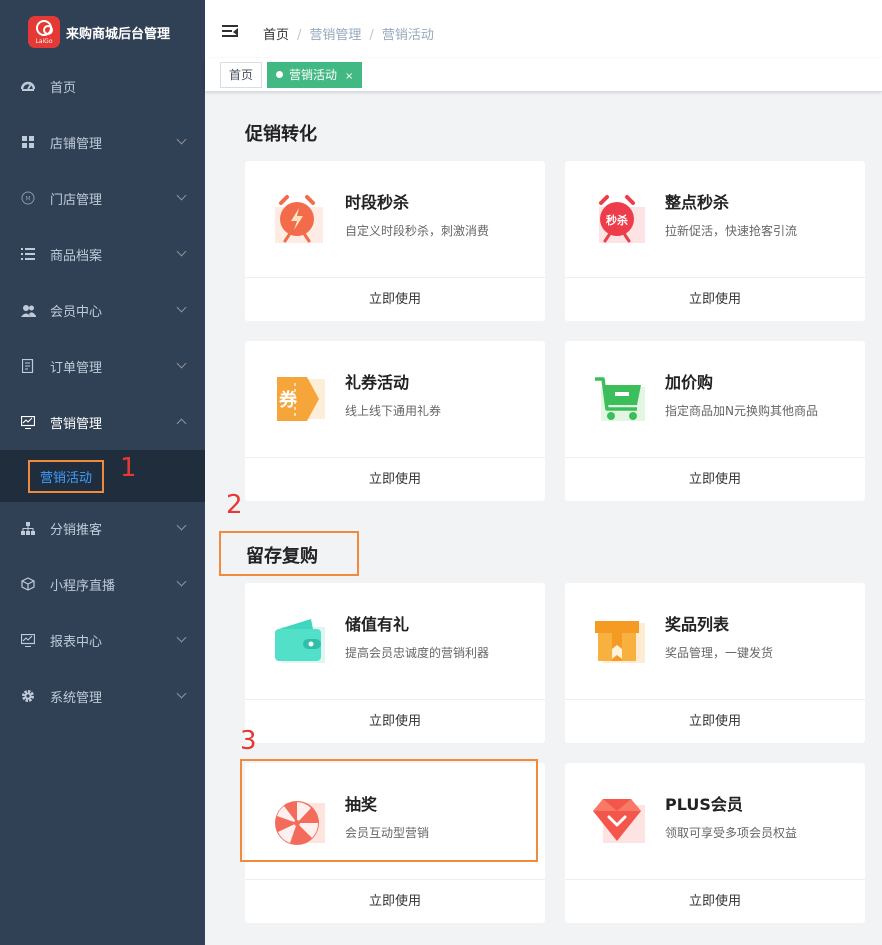 The width and height of the screenshot is (882, 945). Describe the element at coordinates (28, 142) in the screenshot. I see `grid-icon` at that location.